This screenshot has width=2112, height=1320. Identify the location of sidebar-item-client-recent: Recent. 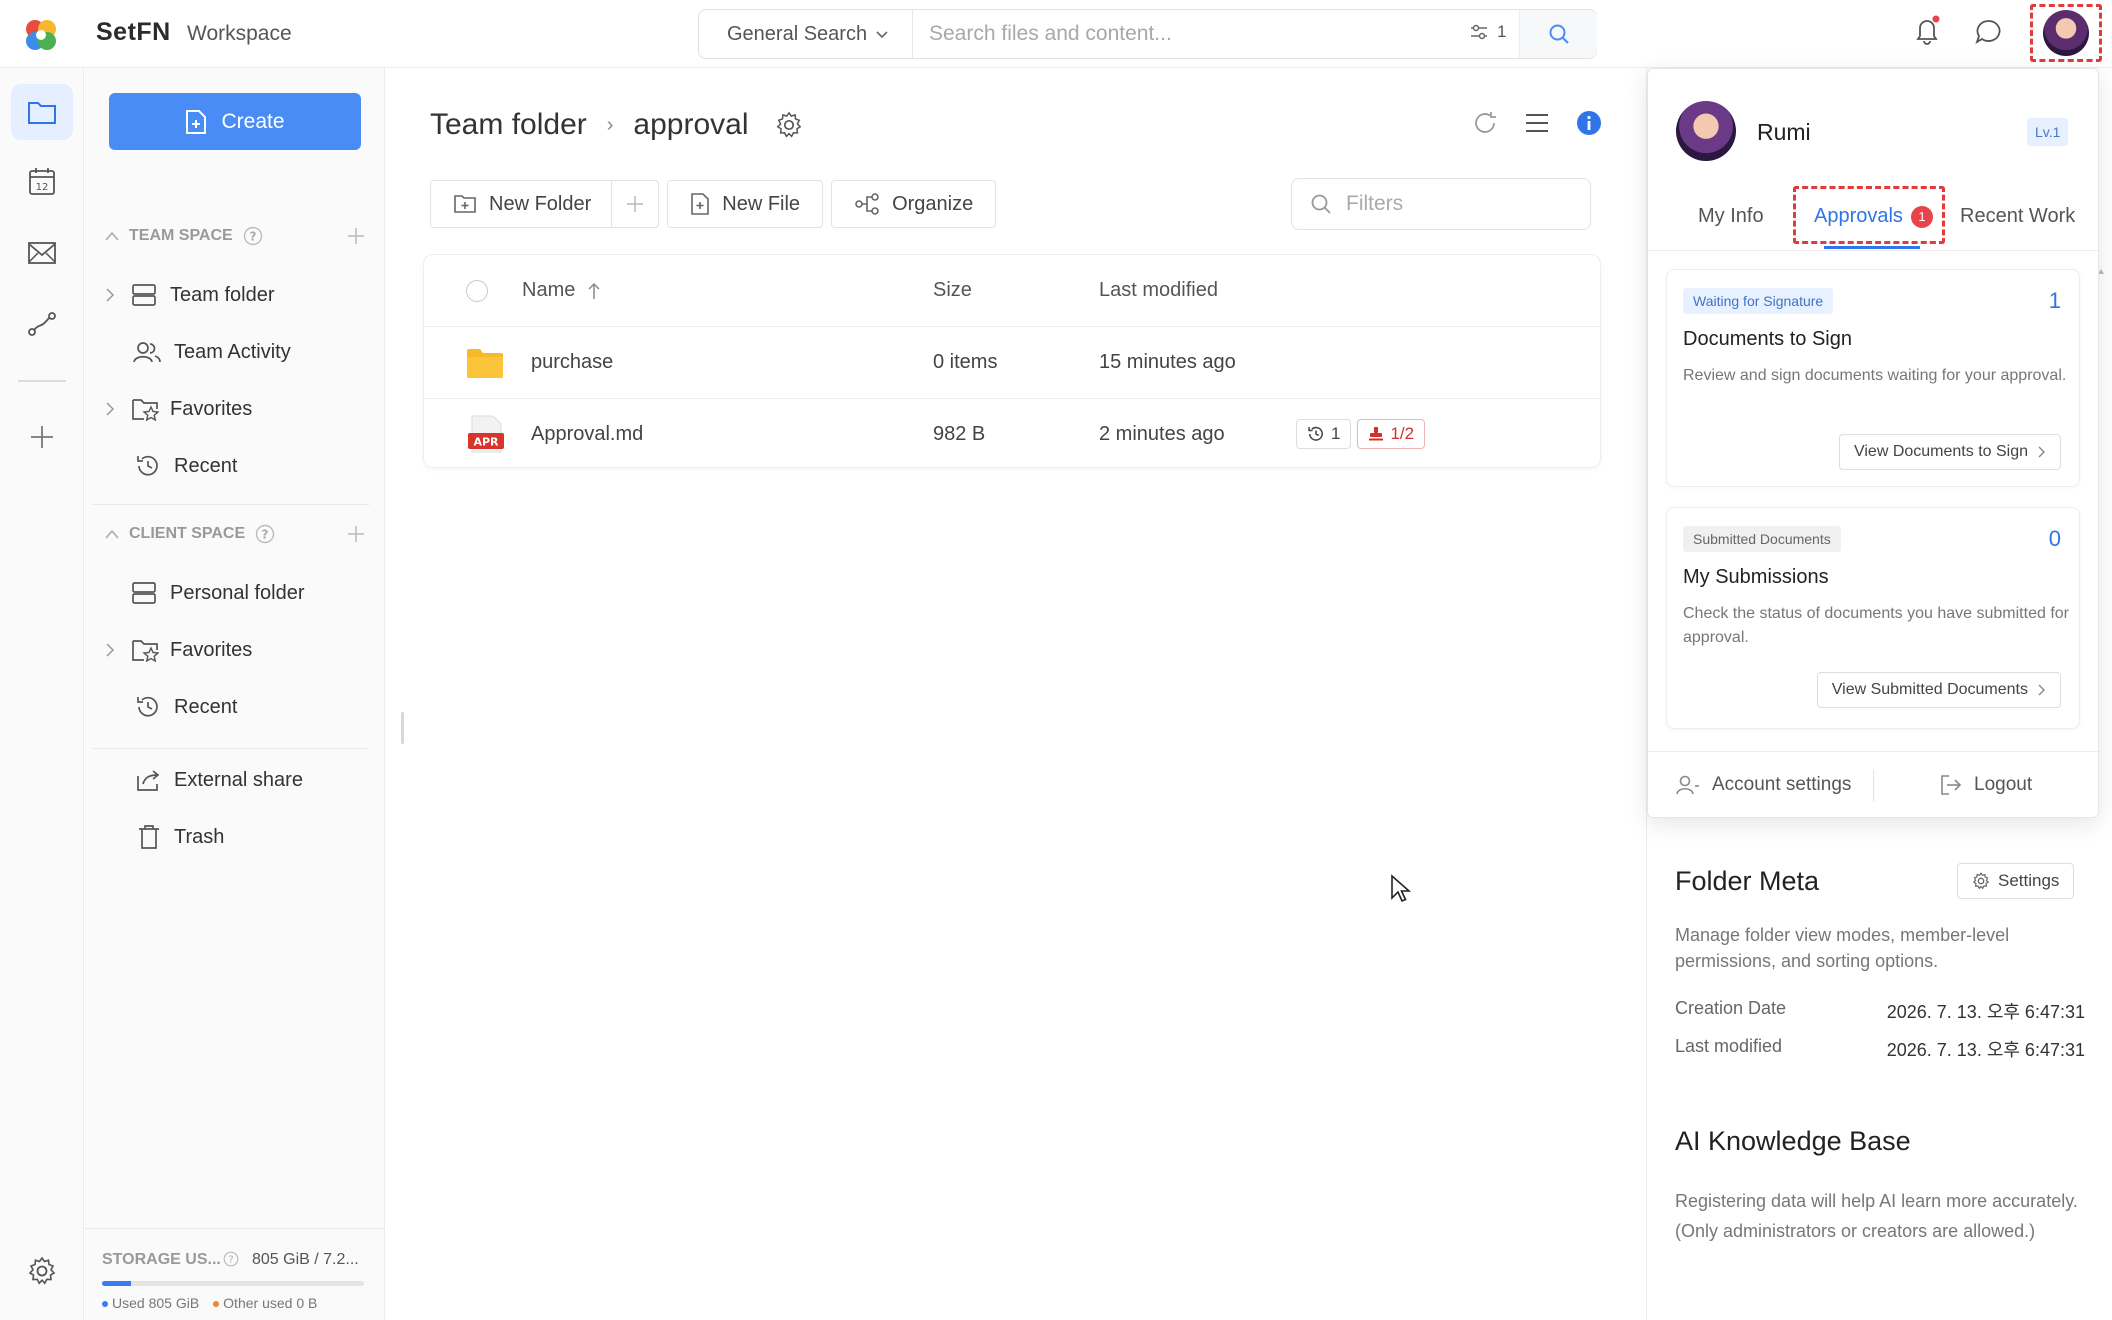
(235, 707).